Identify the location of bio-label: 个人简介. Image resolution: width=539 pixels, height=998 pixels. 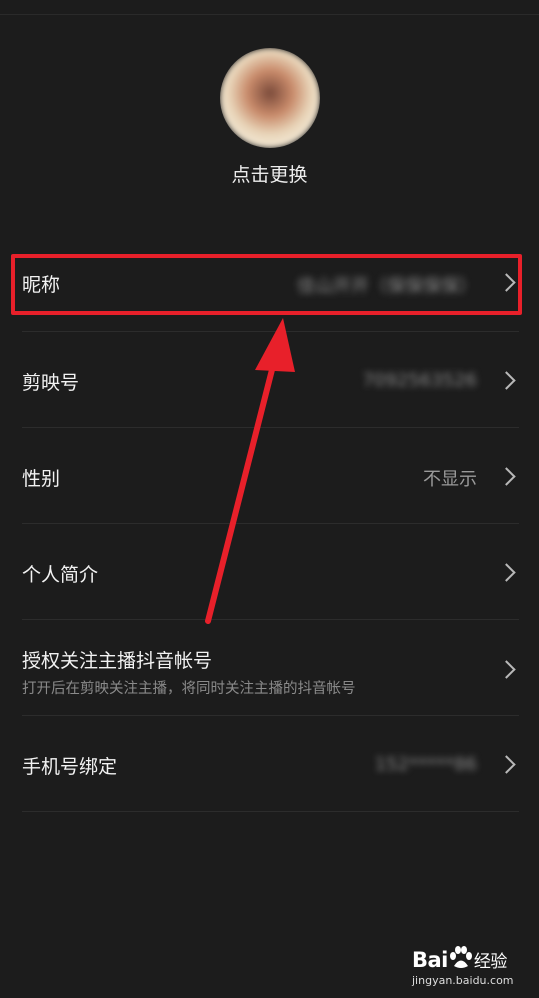
(60, 575).